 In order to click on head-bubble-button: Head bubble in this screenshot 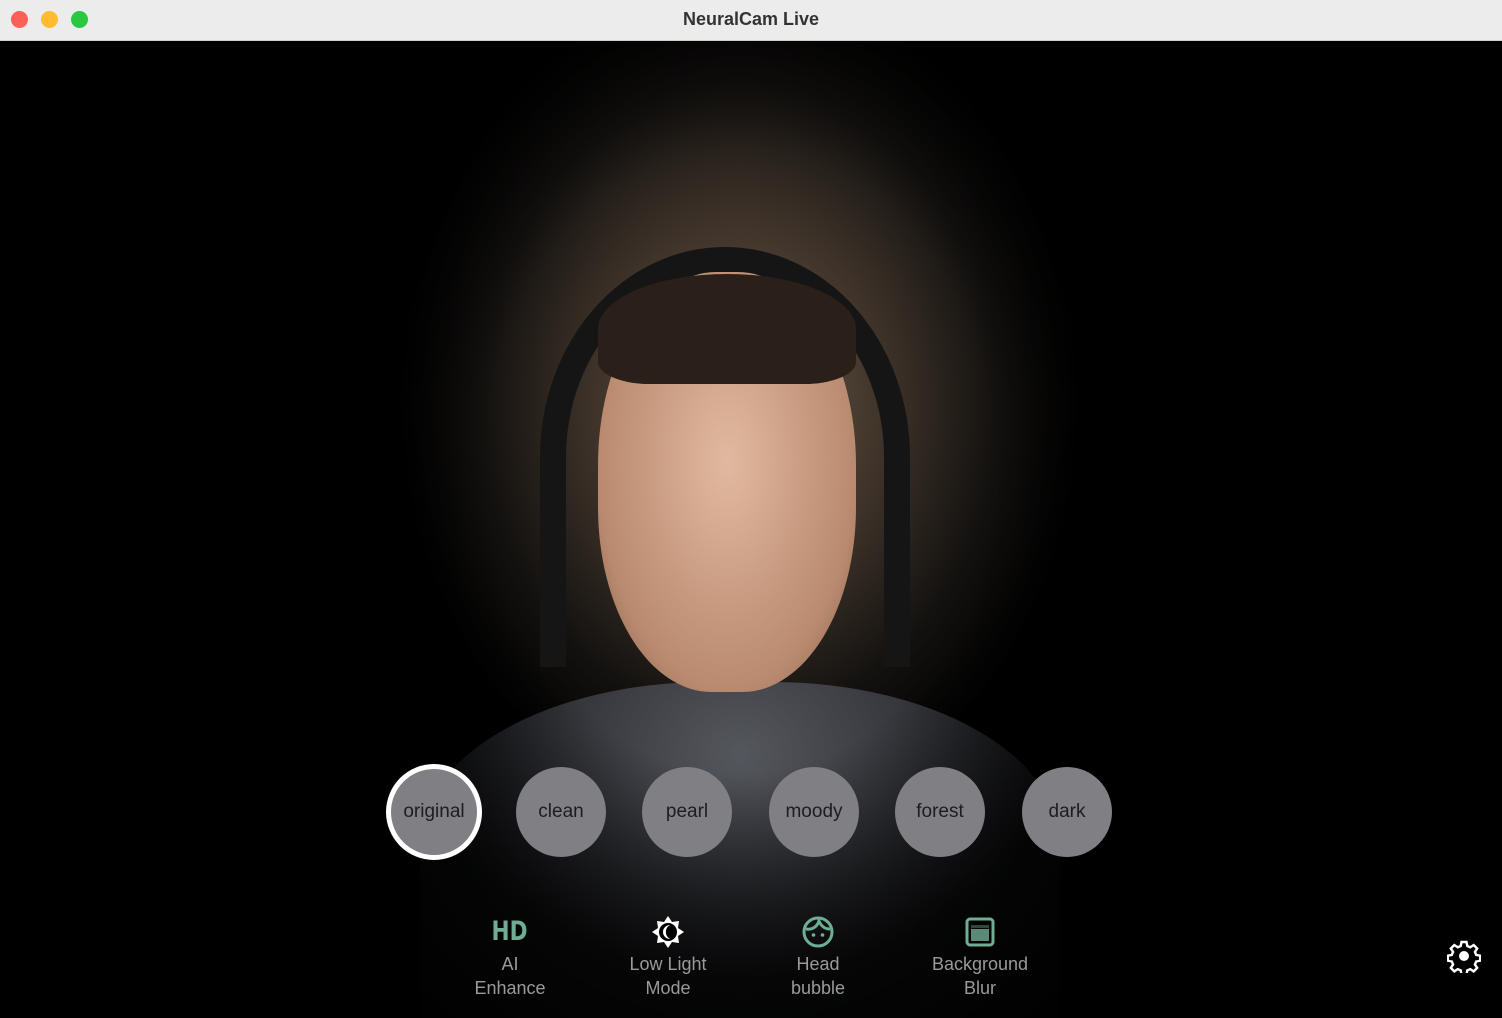, I will do `click(818, 956)`.